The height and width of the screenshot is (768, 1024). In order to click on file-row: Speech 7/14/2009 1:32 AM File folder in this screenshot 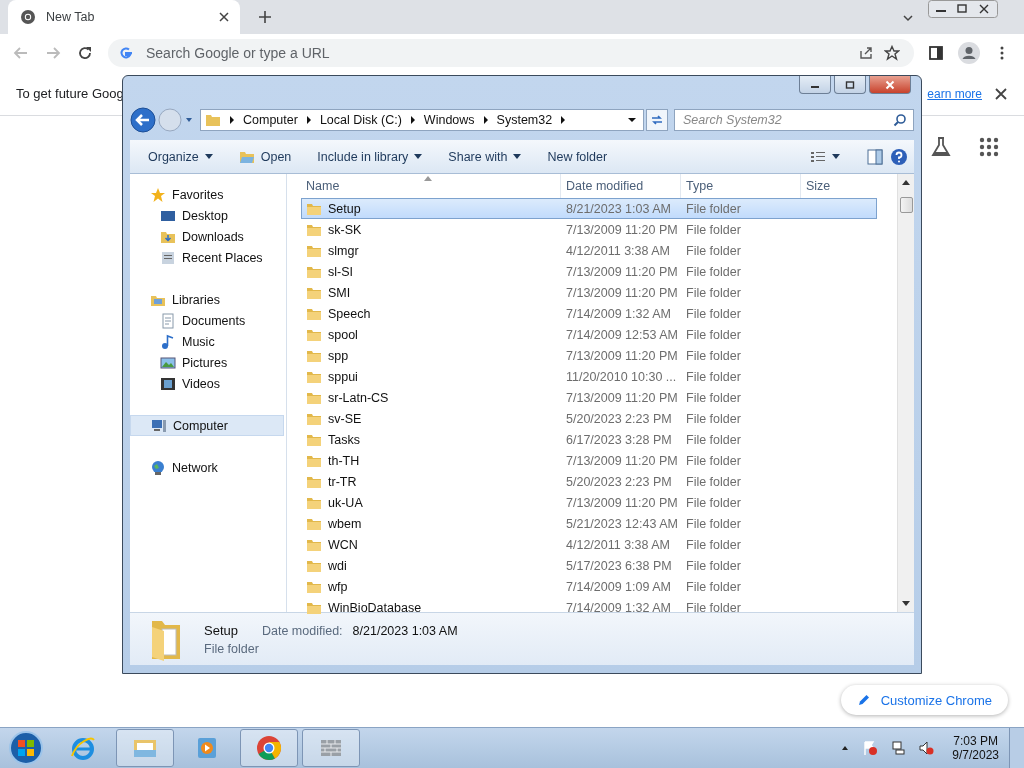, I will do `click(589, 313)`.